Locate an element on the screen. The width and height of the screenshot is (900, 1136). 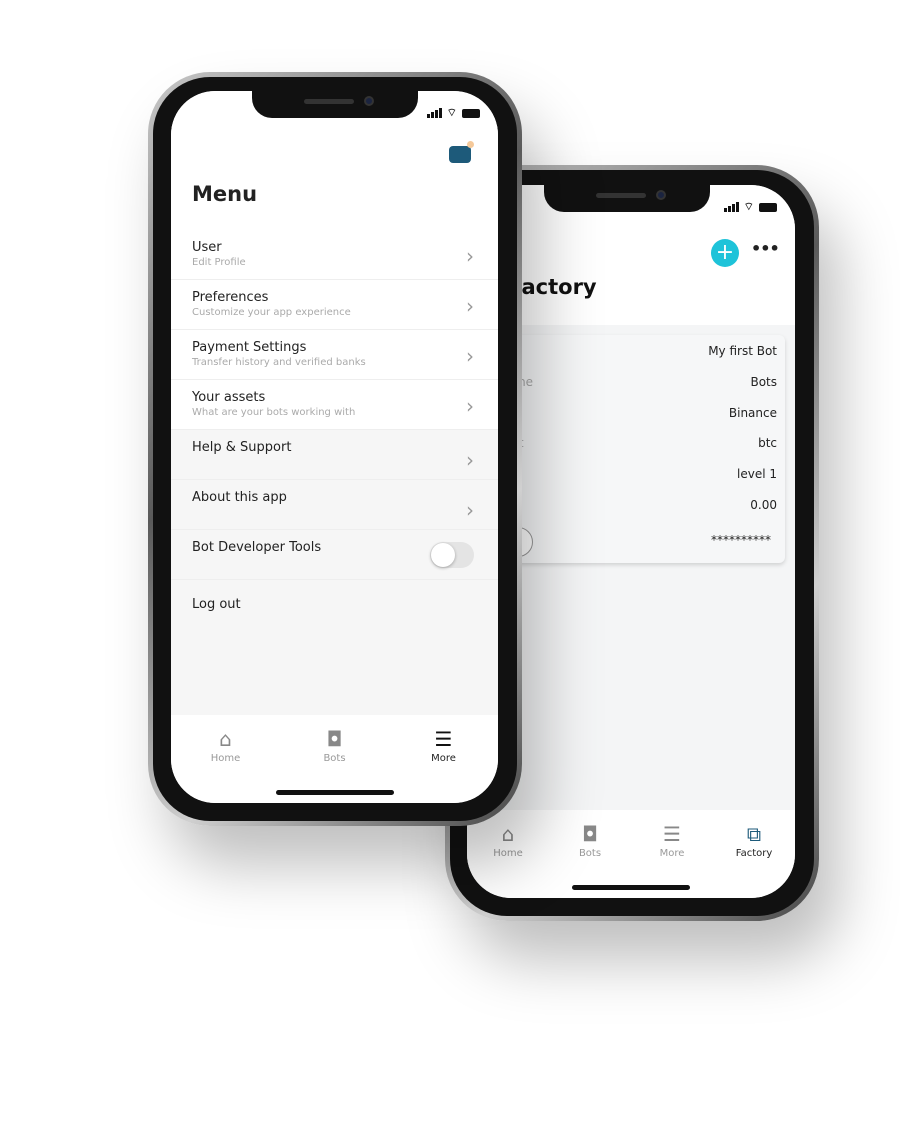
tab-factory: ⧉ Factory is located at coordinates (754, 854).